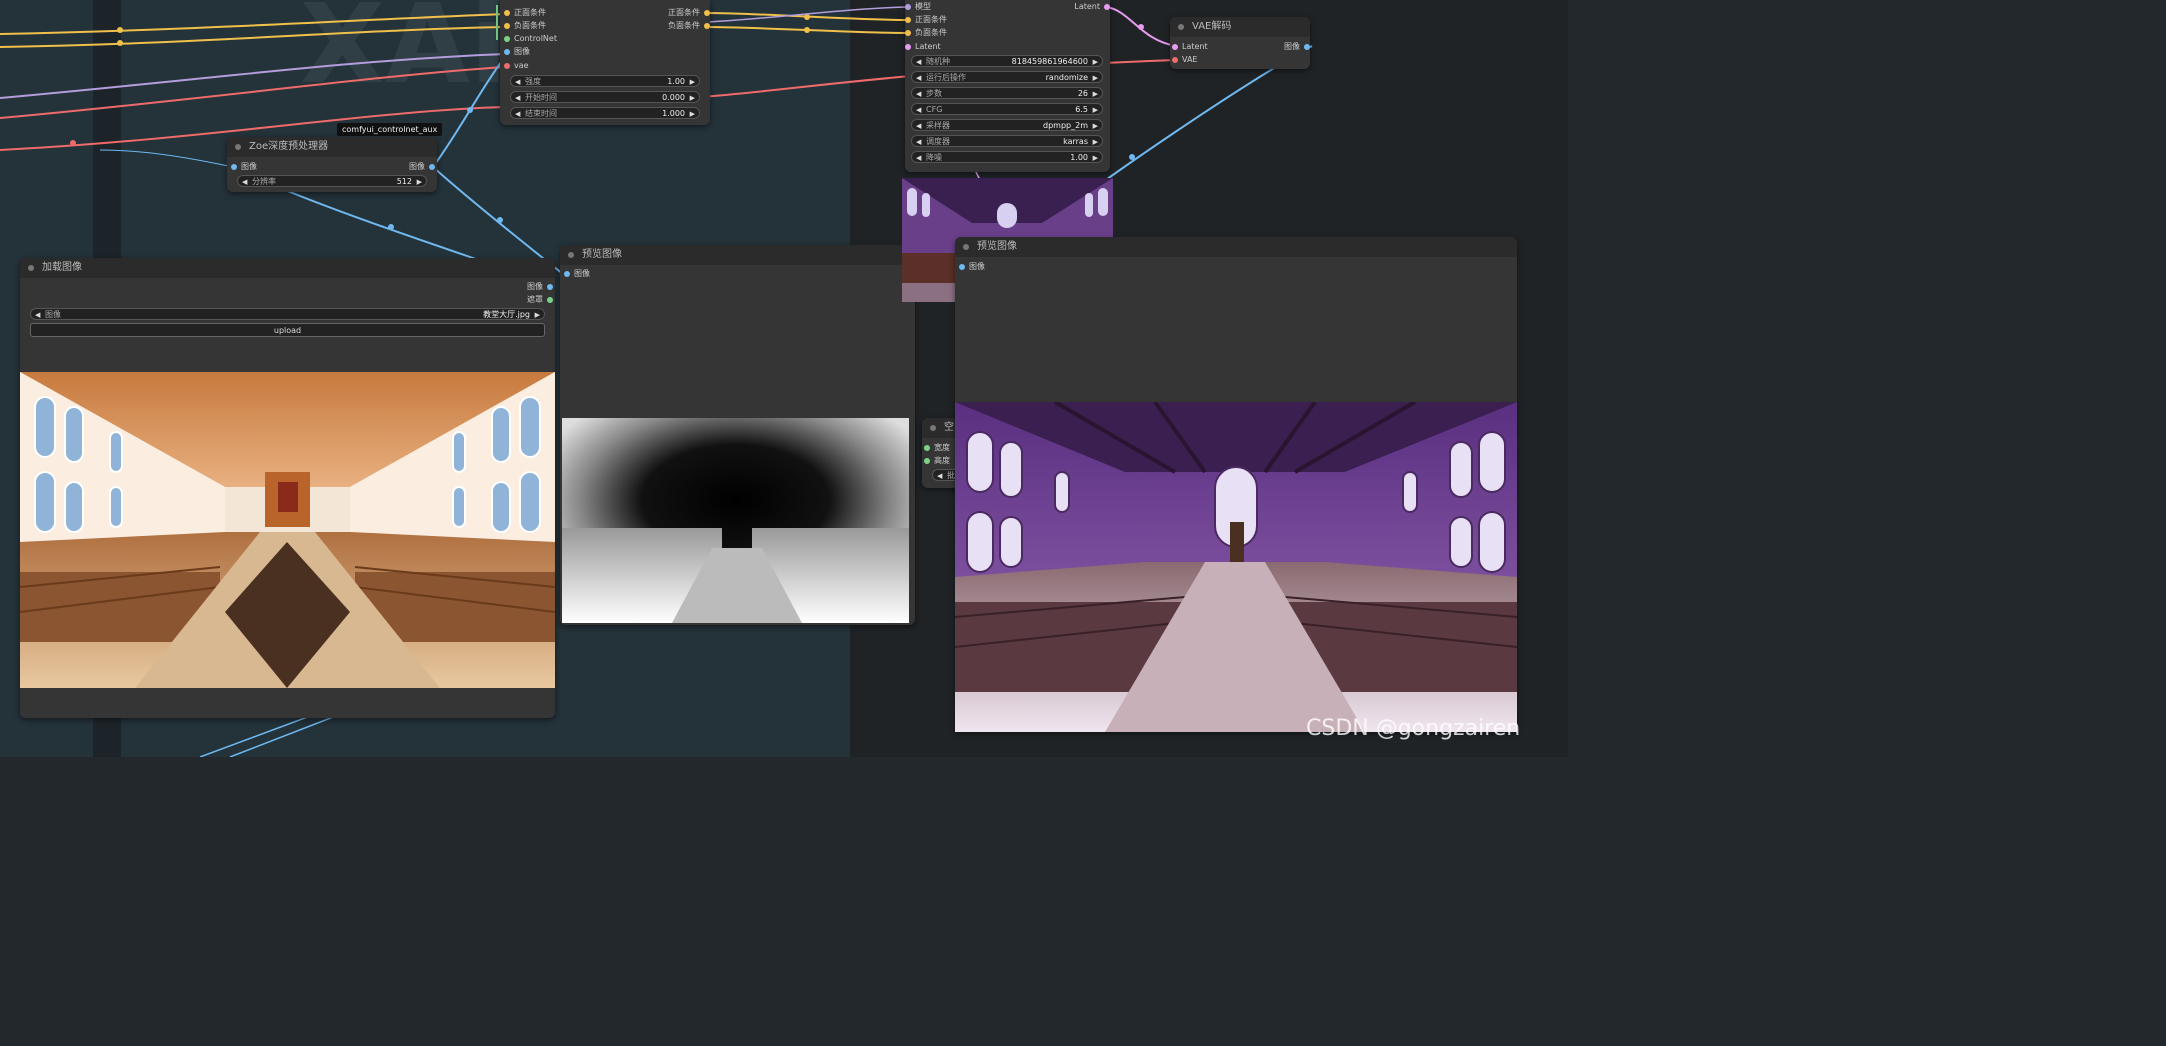  What do you see at coordinates (1007, 93) in the screenshot?
I see `steps-widget: ◀ 步数 26 ▶` at bounding box center [1007, 93].